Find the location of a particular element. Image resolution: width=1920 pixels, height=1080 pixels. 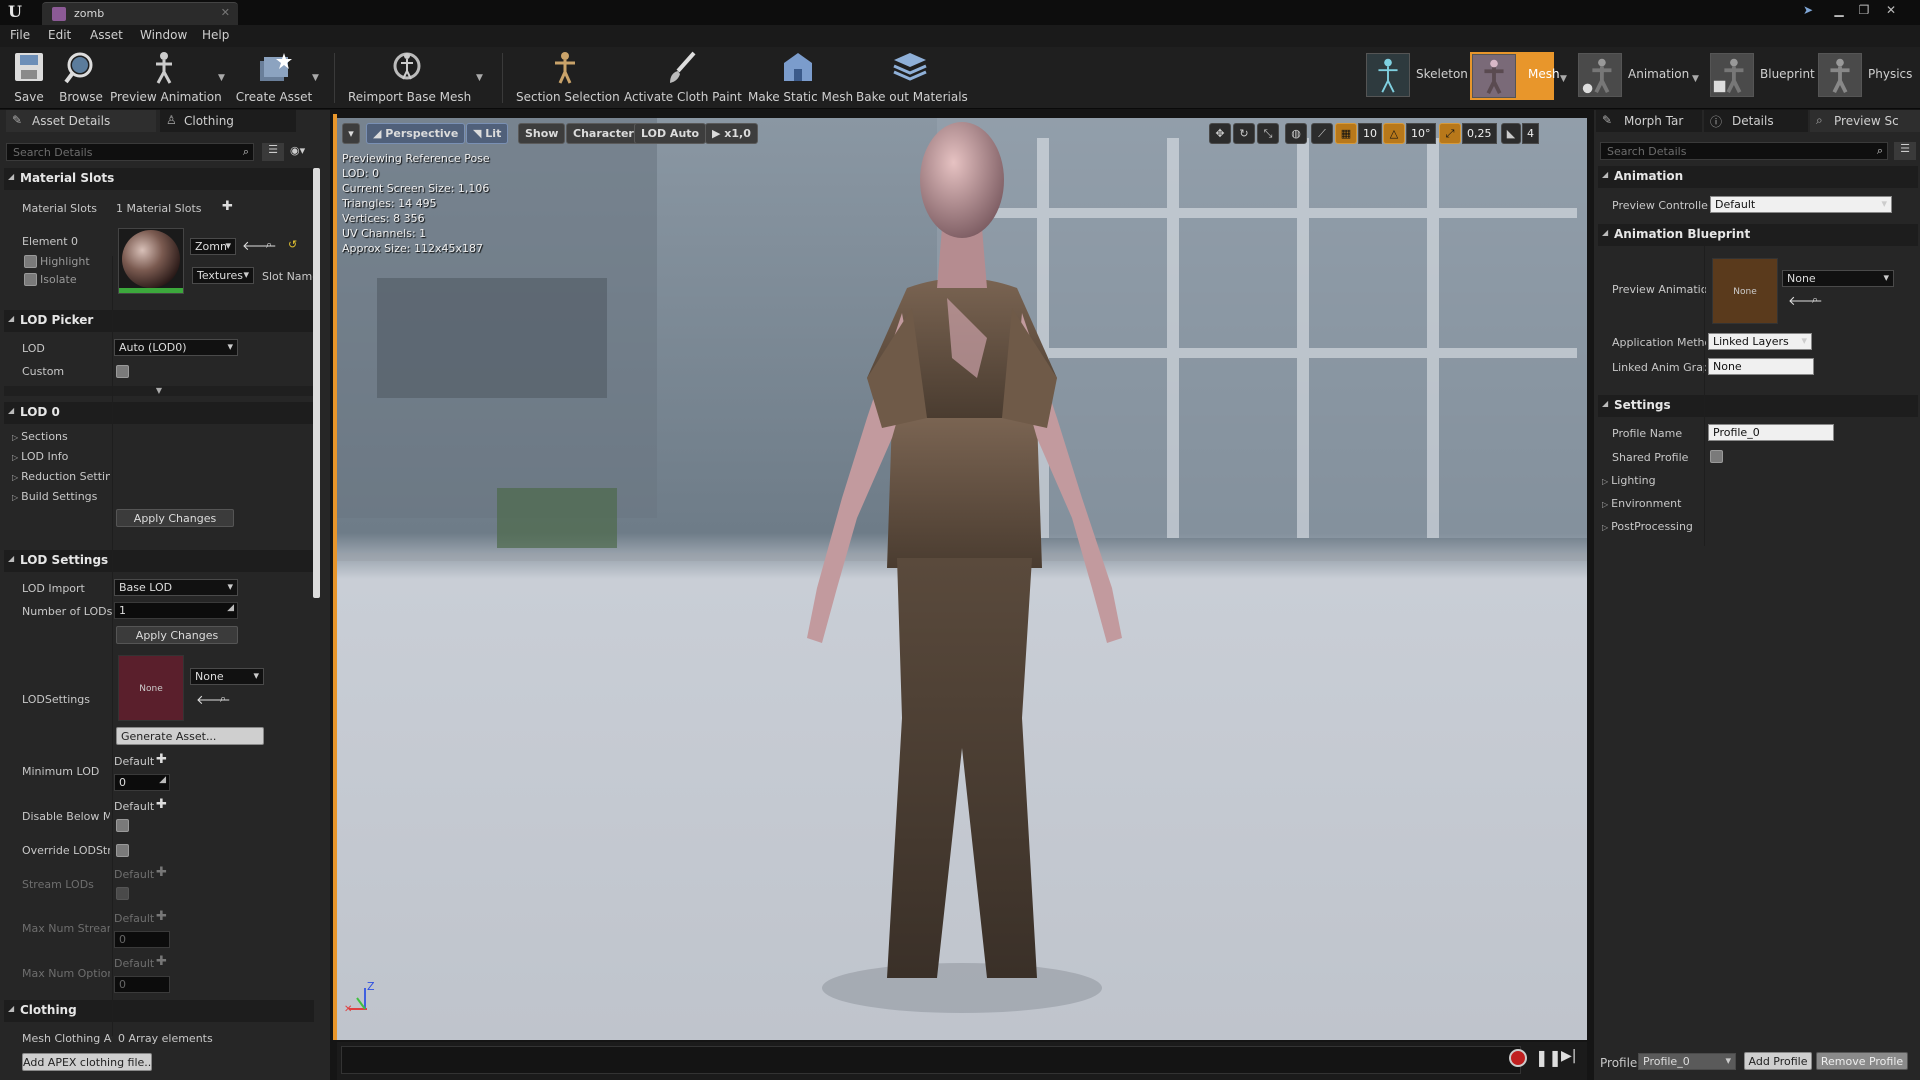

menu-file: File is located at coordinates (20, 35).